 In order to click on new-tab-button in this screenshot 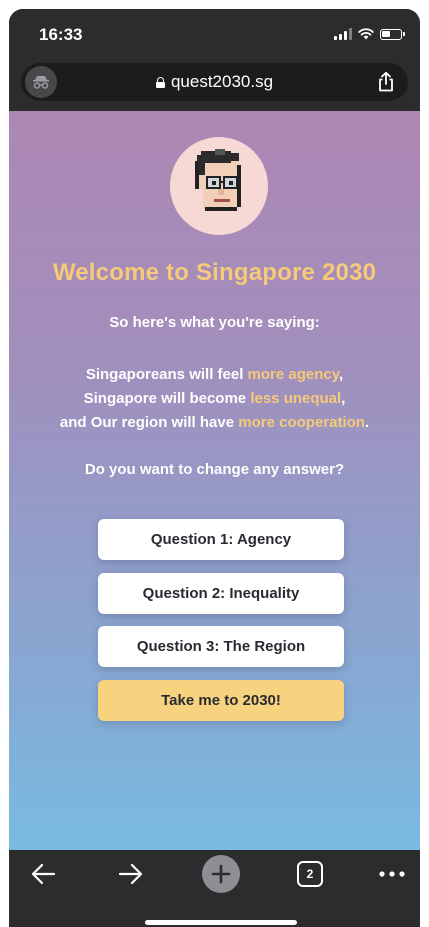, I will do `click(221, 874)`.